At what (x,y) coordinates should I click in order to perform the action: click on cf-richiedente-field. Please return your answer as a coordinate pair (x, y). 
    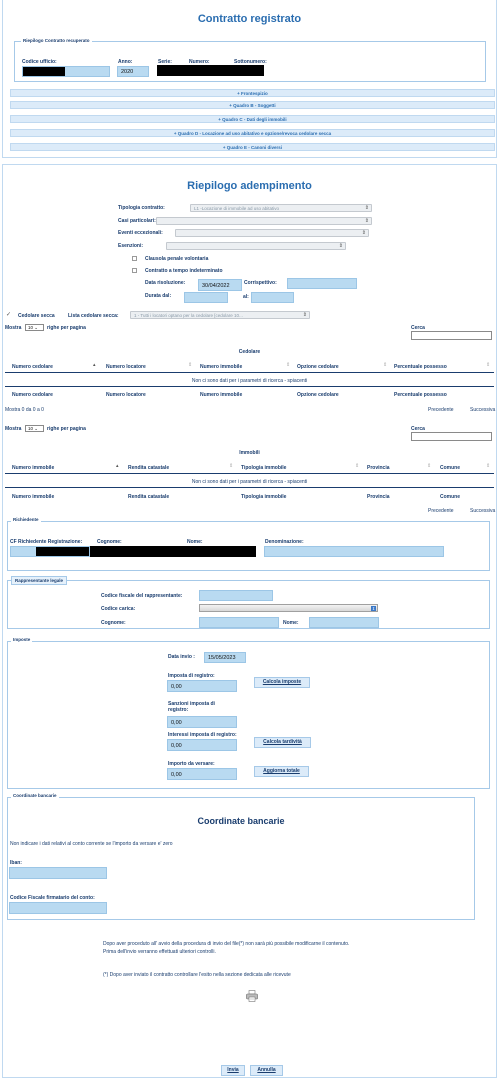
    Looking at the image, I should click on (50, 551).